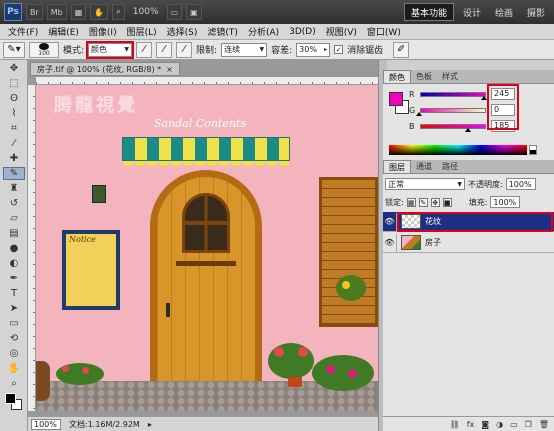 This screenshot has width=554, height=431. I want to click on new-group-icon: ▭, so click(514, 424).